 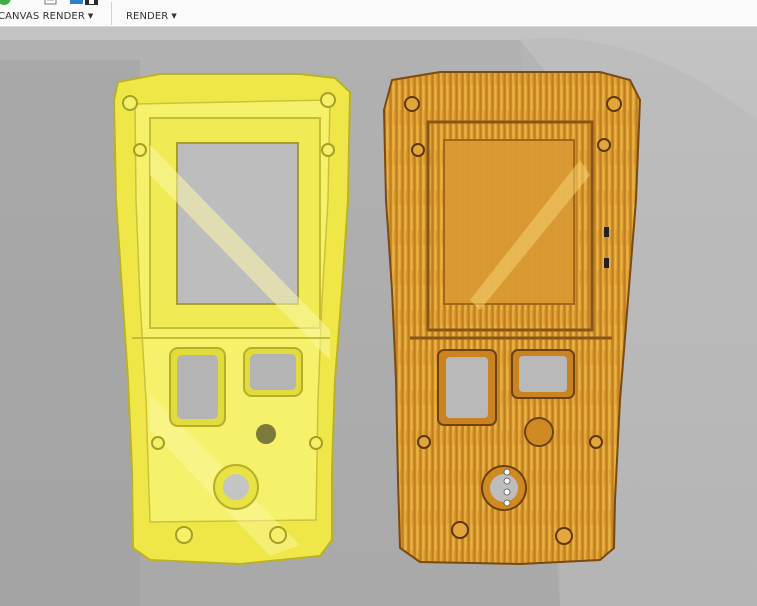 I want to click on rear-knob-hole, so click(x=504, y=488).